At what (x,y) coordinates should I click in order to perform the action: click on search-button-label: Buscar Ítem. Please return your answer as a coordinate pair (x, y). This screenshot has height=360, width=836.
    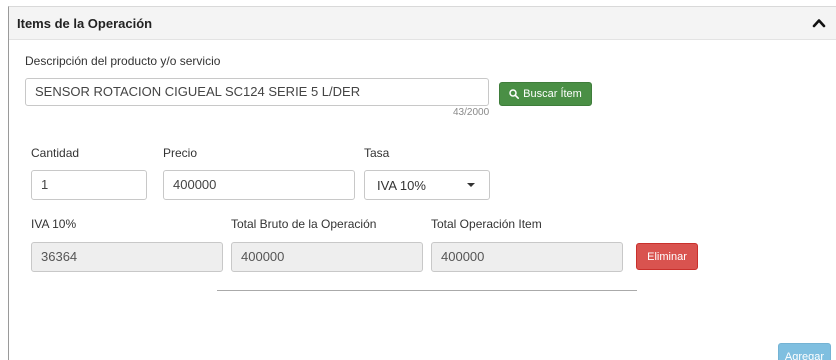
    Looking at the image, I should click on (552, 94).